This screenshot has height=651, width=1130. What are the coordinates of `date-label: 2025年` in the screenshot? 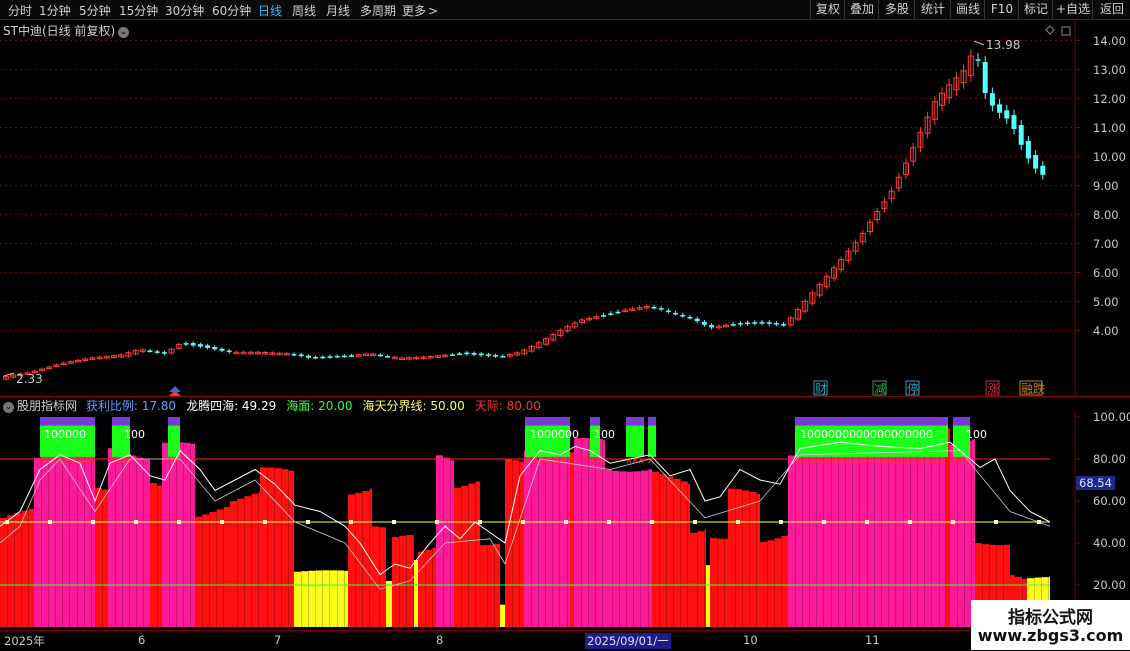 It's located at (24, 641).